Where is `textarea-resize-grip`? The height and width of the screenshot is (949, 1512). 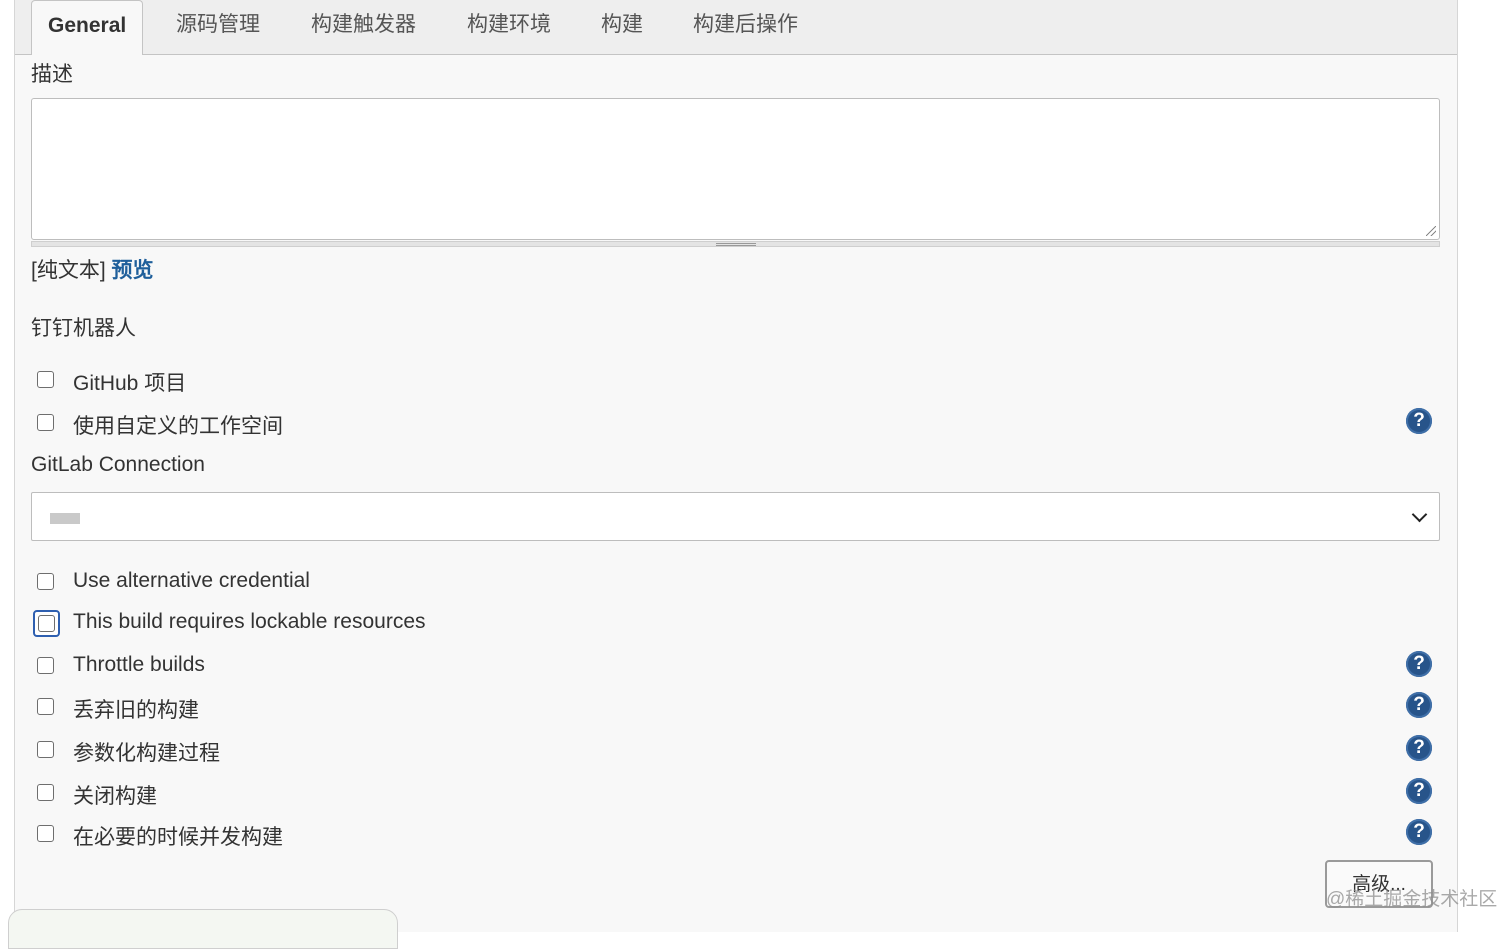 textarea-resize-grip is located at coordinates (735, 244).